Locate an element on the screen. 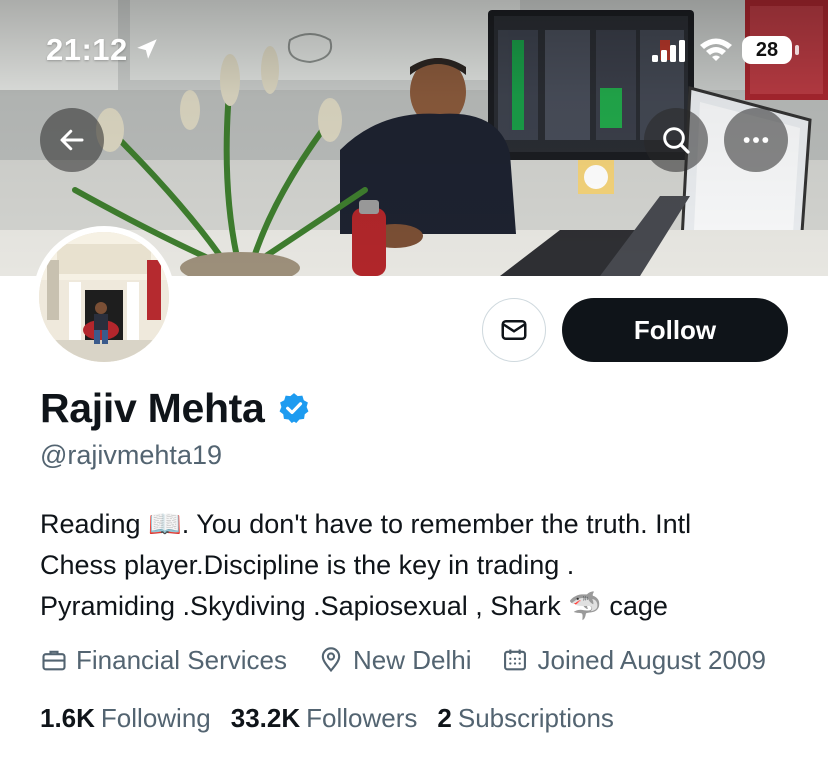 This screenshot has height=768, width=828. battery-tip is located at coordinates (797, 50).